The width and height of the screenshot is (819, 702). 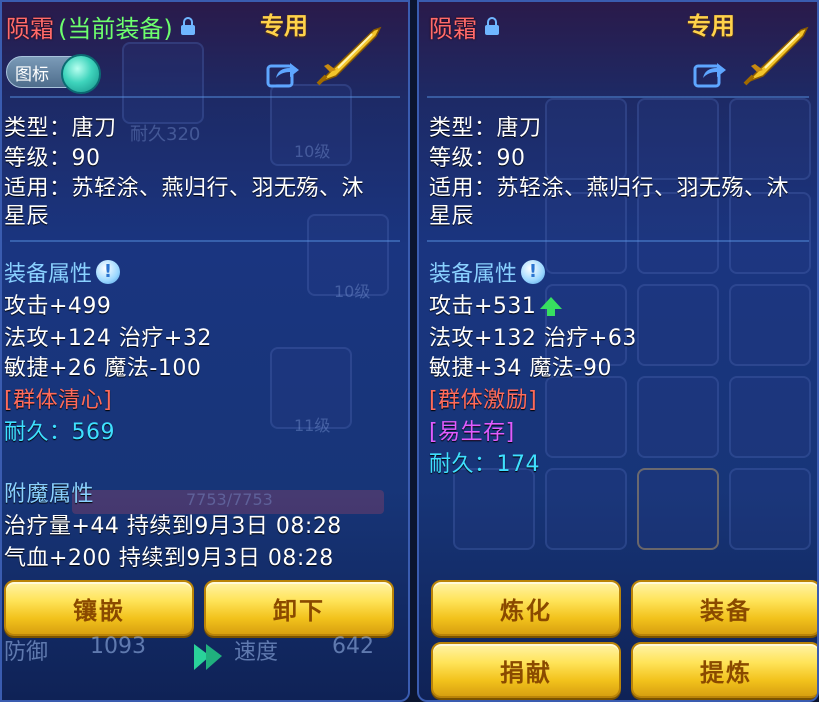 What do you see at coordinates (526, 608) in the screenshot?
I see `refine-button: 炼化` at bounding box center [526, 608].